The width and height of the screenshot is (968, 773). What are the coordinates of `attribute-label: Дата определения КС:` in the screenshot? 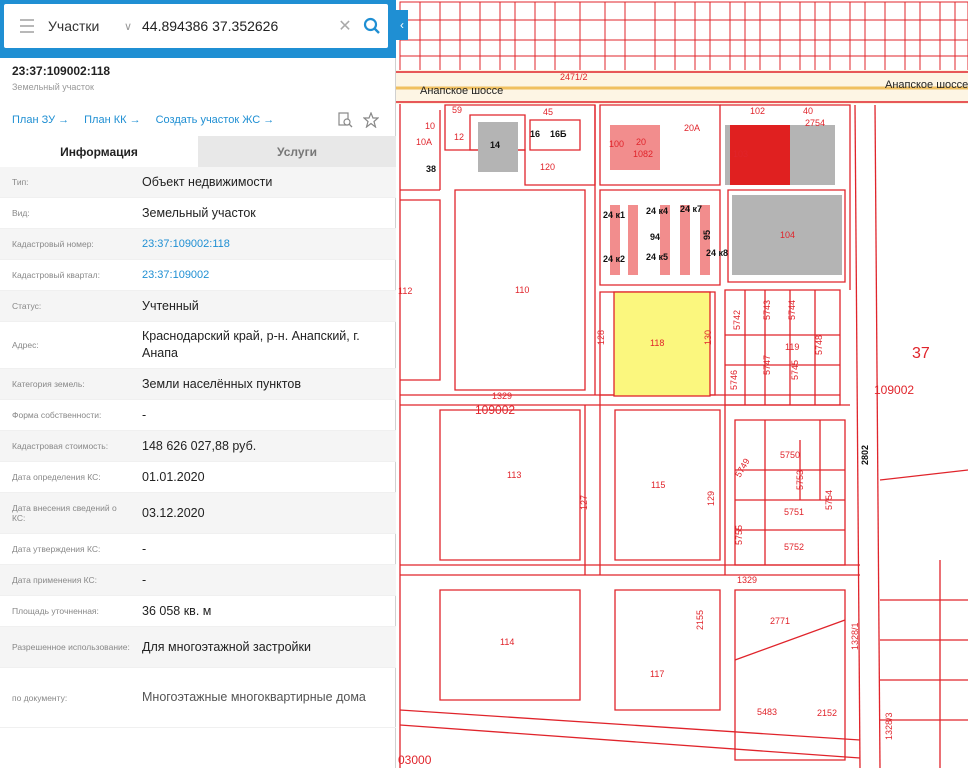 It's located at (56, 477).